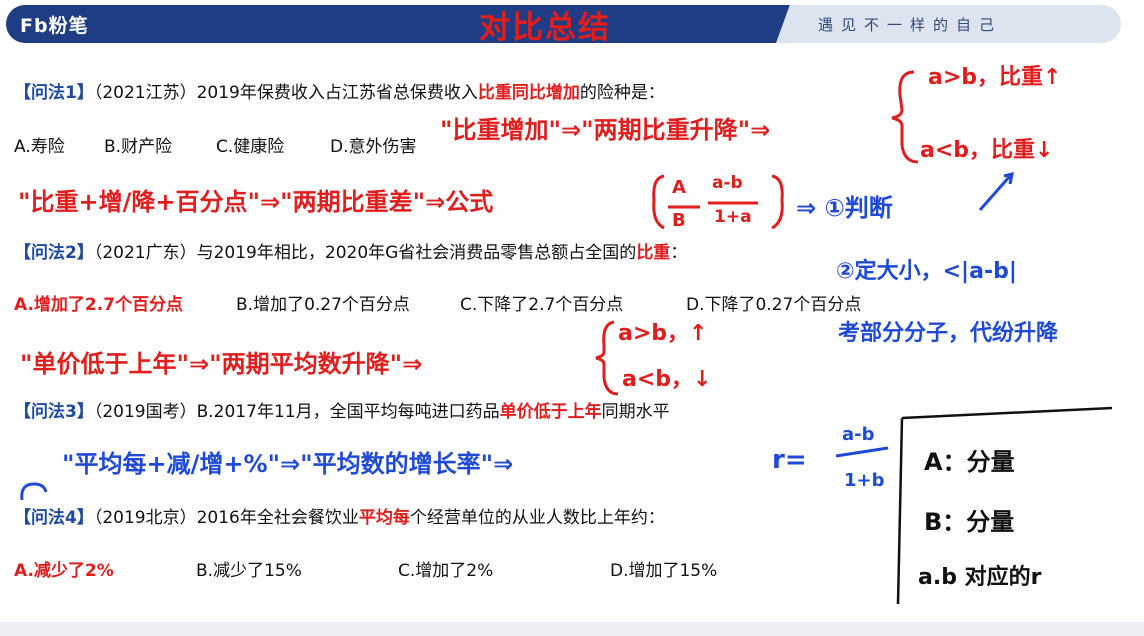  Describe the element at coordinates (994, 77) in the screenshot. I see `red-note-brace-top: a>b，比重↑` at that location.